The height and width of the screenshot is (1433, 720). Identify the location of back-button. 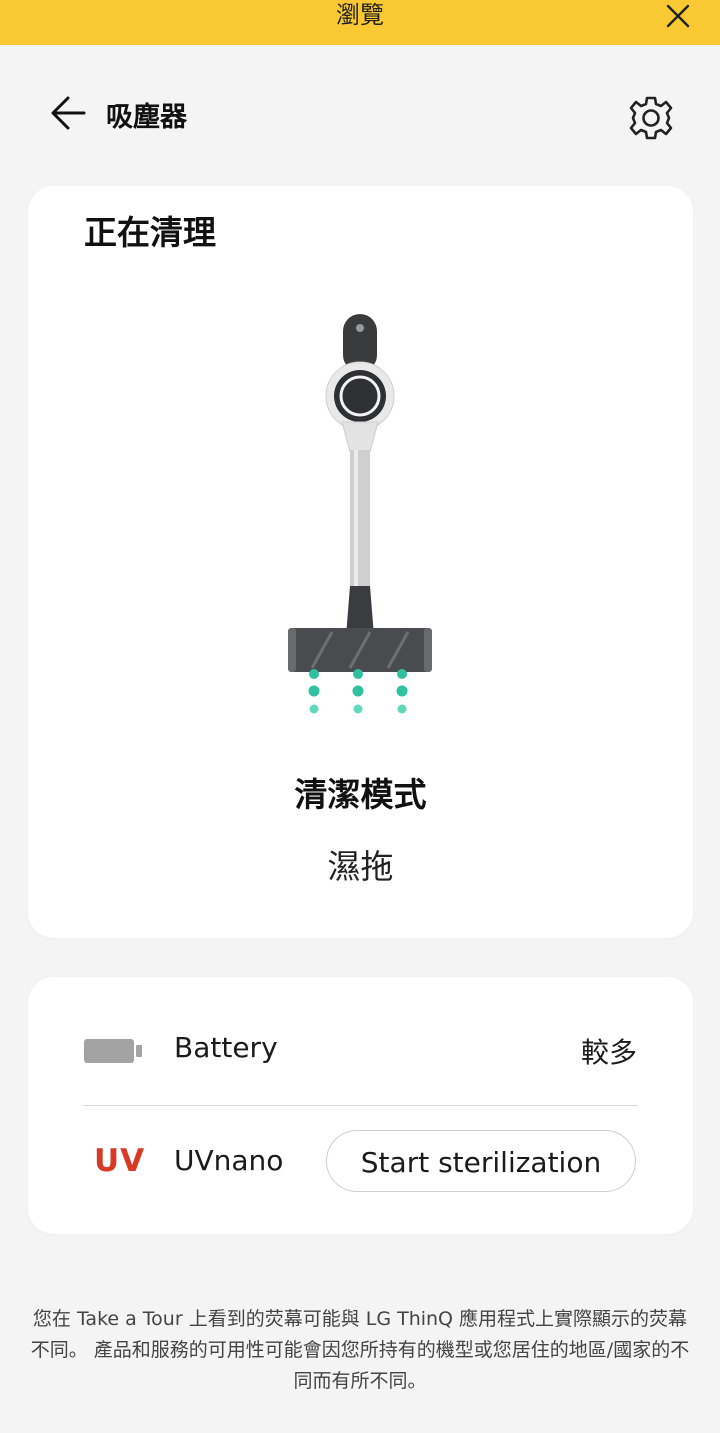
(68, 113).